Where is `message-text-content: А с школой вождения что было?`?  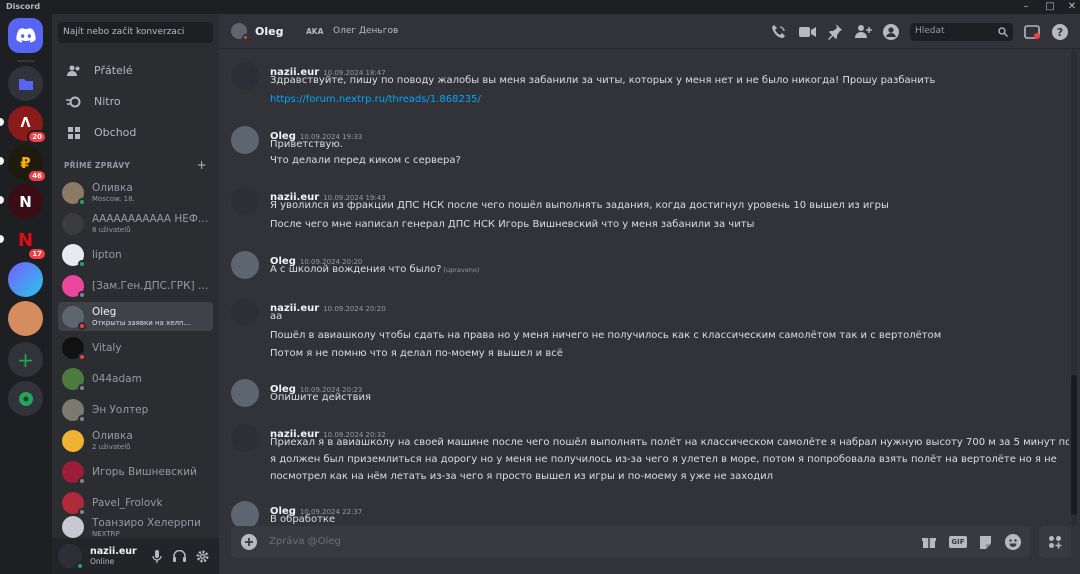
message-text-content: А с школой вождения что было? is located at coordinates (356, 269).